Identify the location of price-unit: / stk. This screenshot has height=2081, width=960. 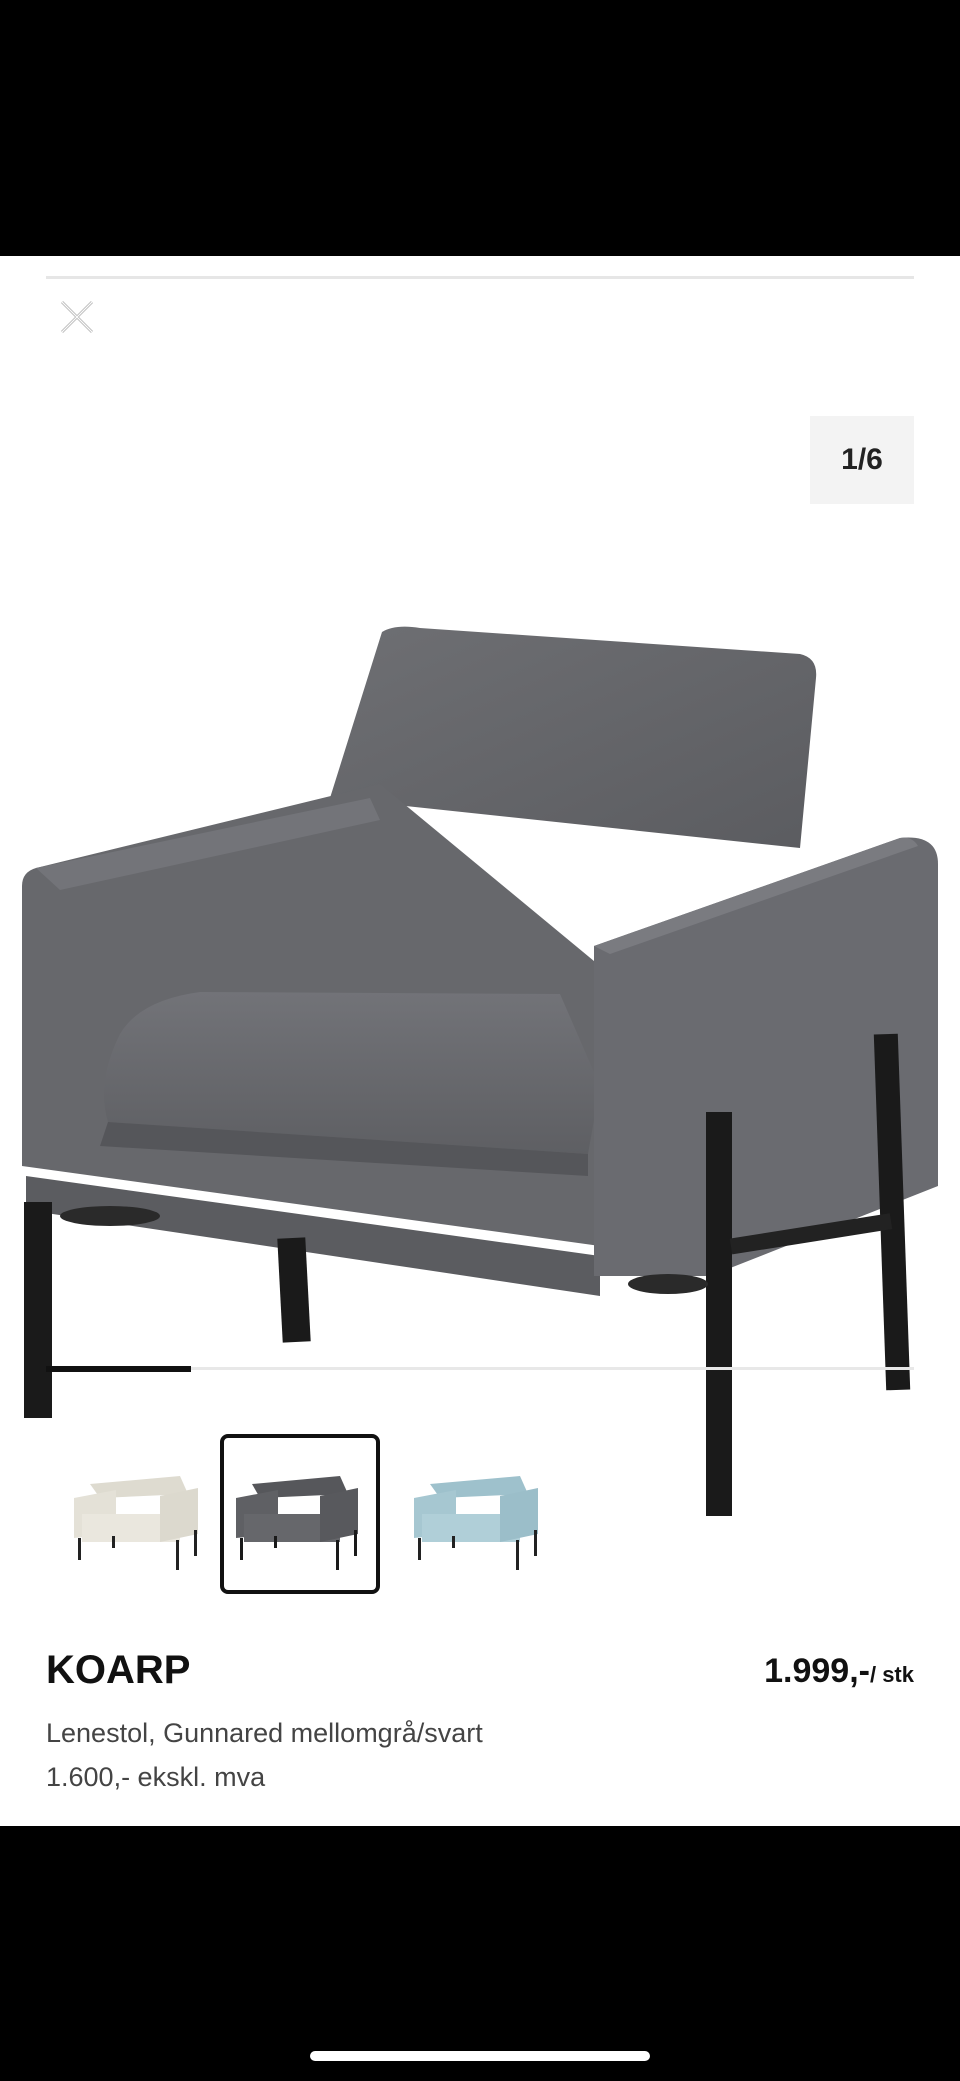
(891, 1674).